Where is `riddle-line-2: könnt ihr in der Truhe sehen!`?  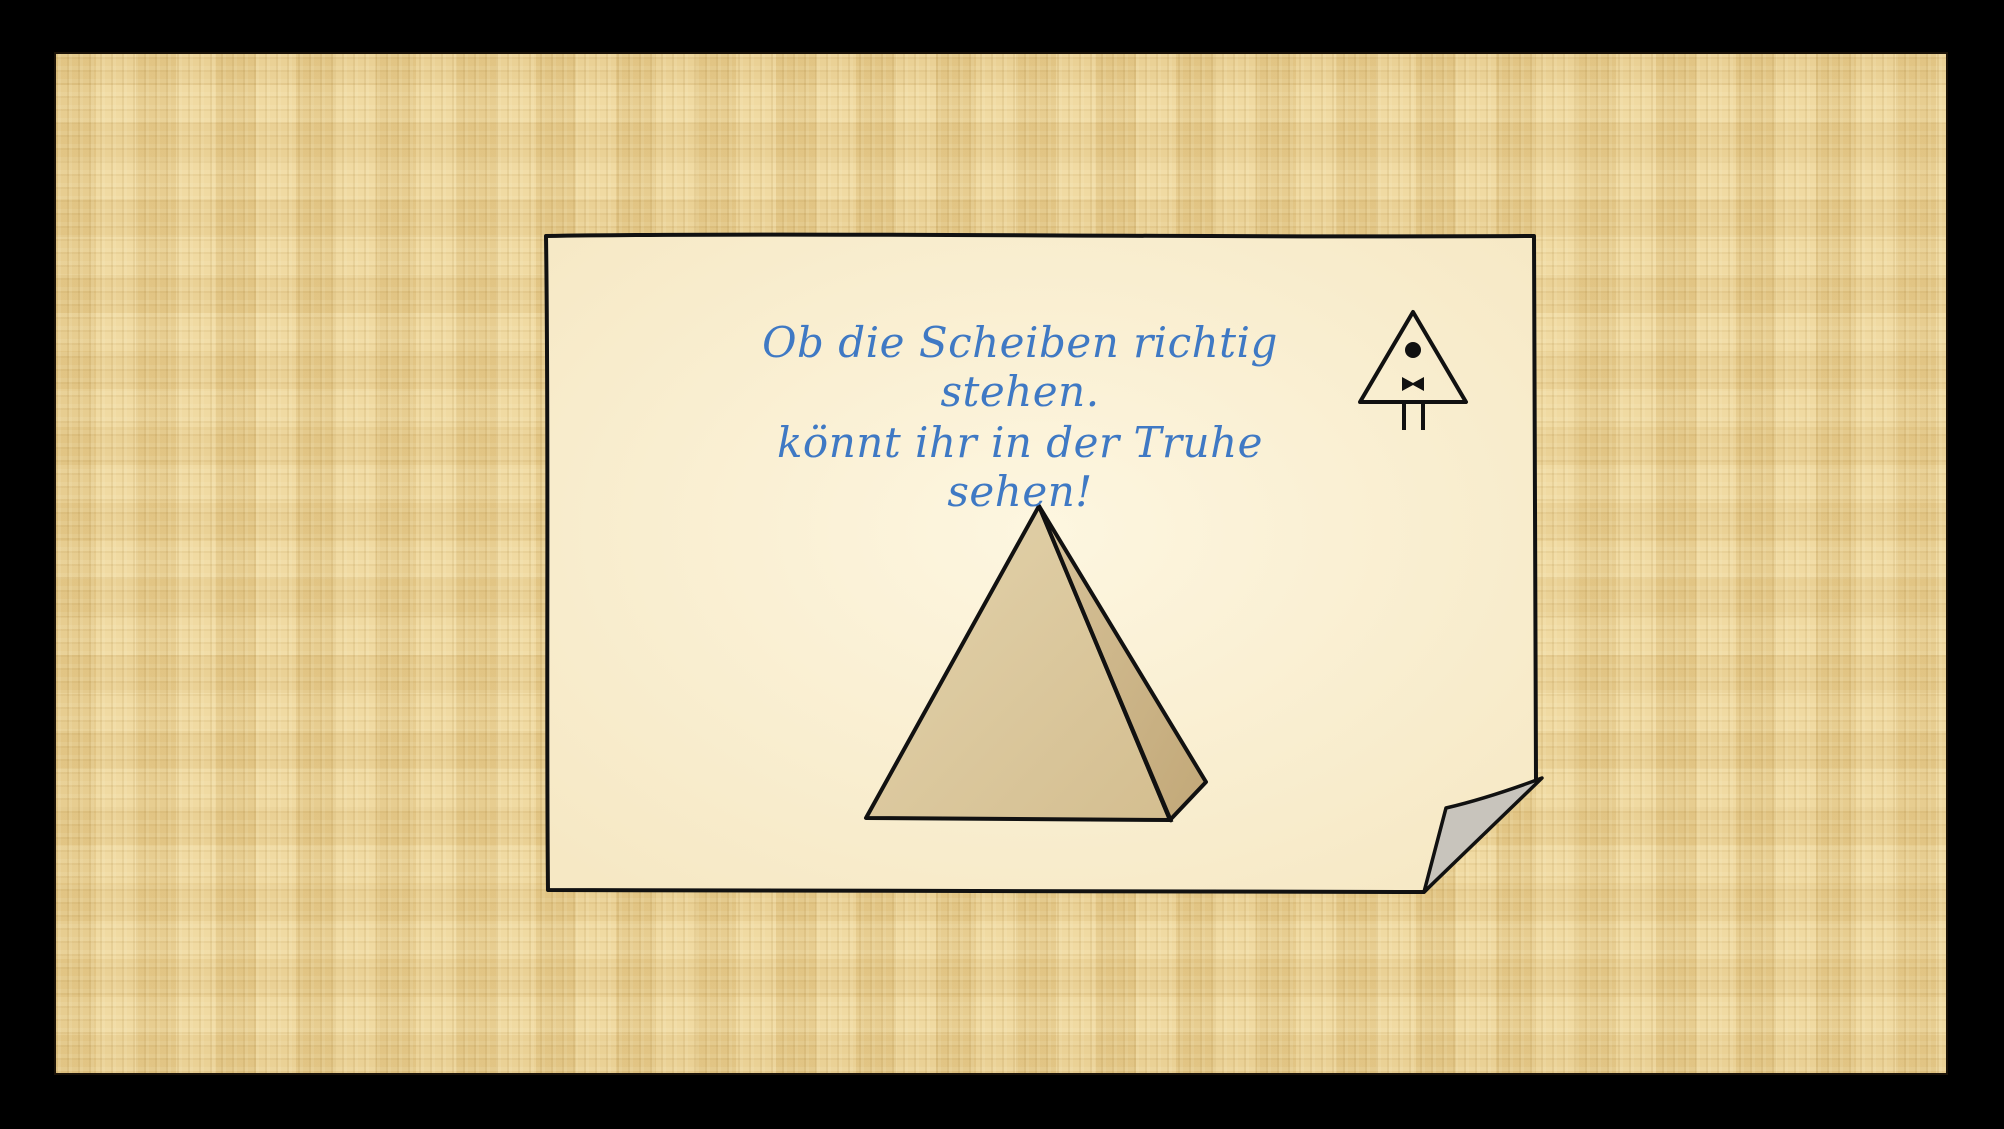 riddle-line-2: könnt ihr in der Truhe sehen! is located at coordinates (1020, 467).